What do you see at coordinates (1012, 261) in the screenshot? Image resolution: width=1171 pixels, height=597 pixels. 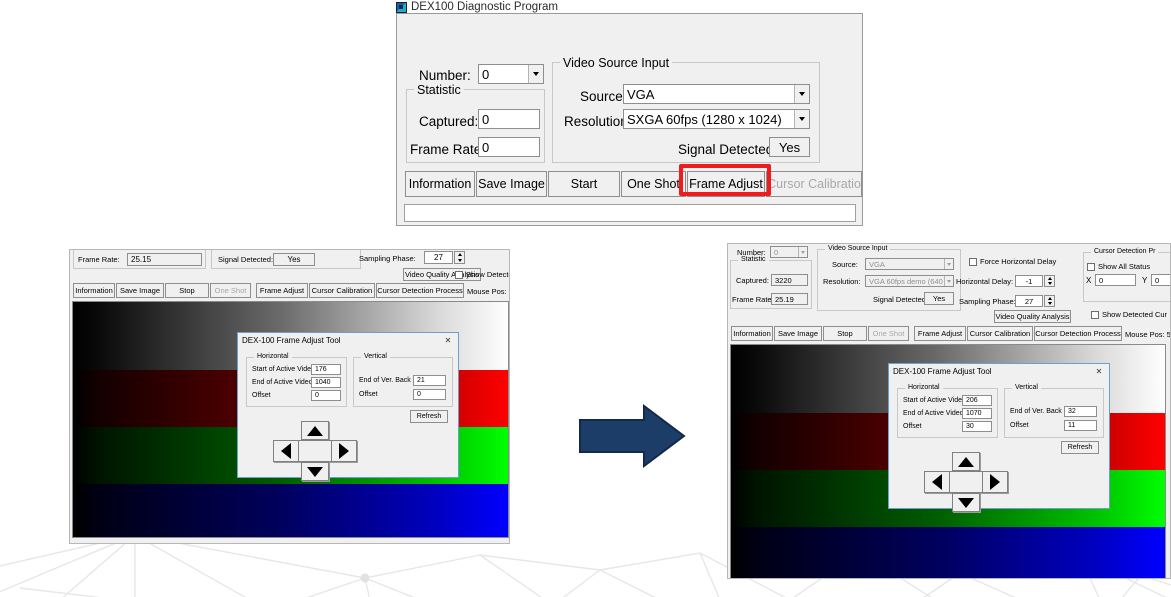 I see `right-force-horizontal-delay-checkbox: Force Horizontal Delay` at bounding box center [1012, 261].